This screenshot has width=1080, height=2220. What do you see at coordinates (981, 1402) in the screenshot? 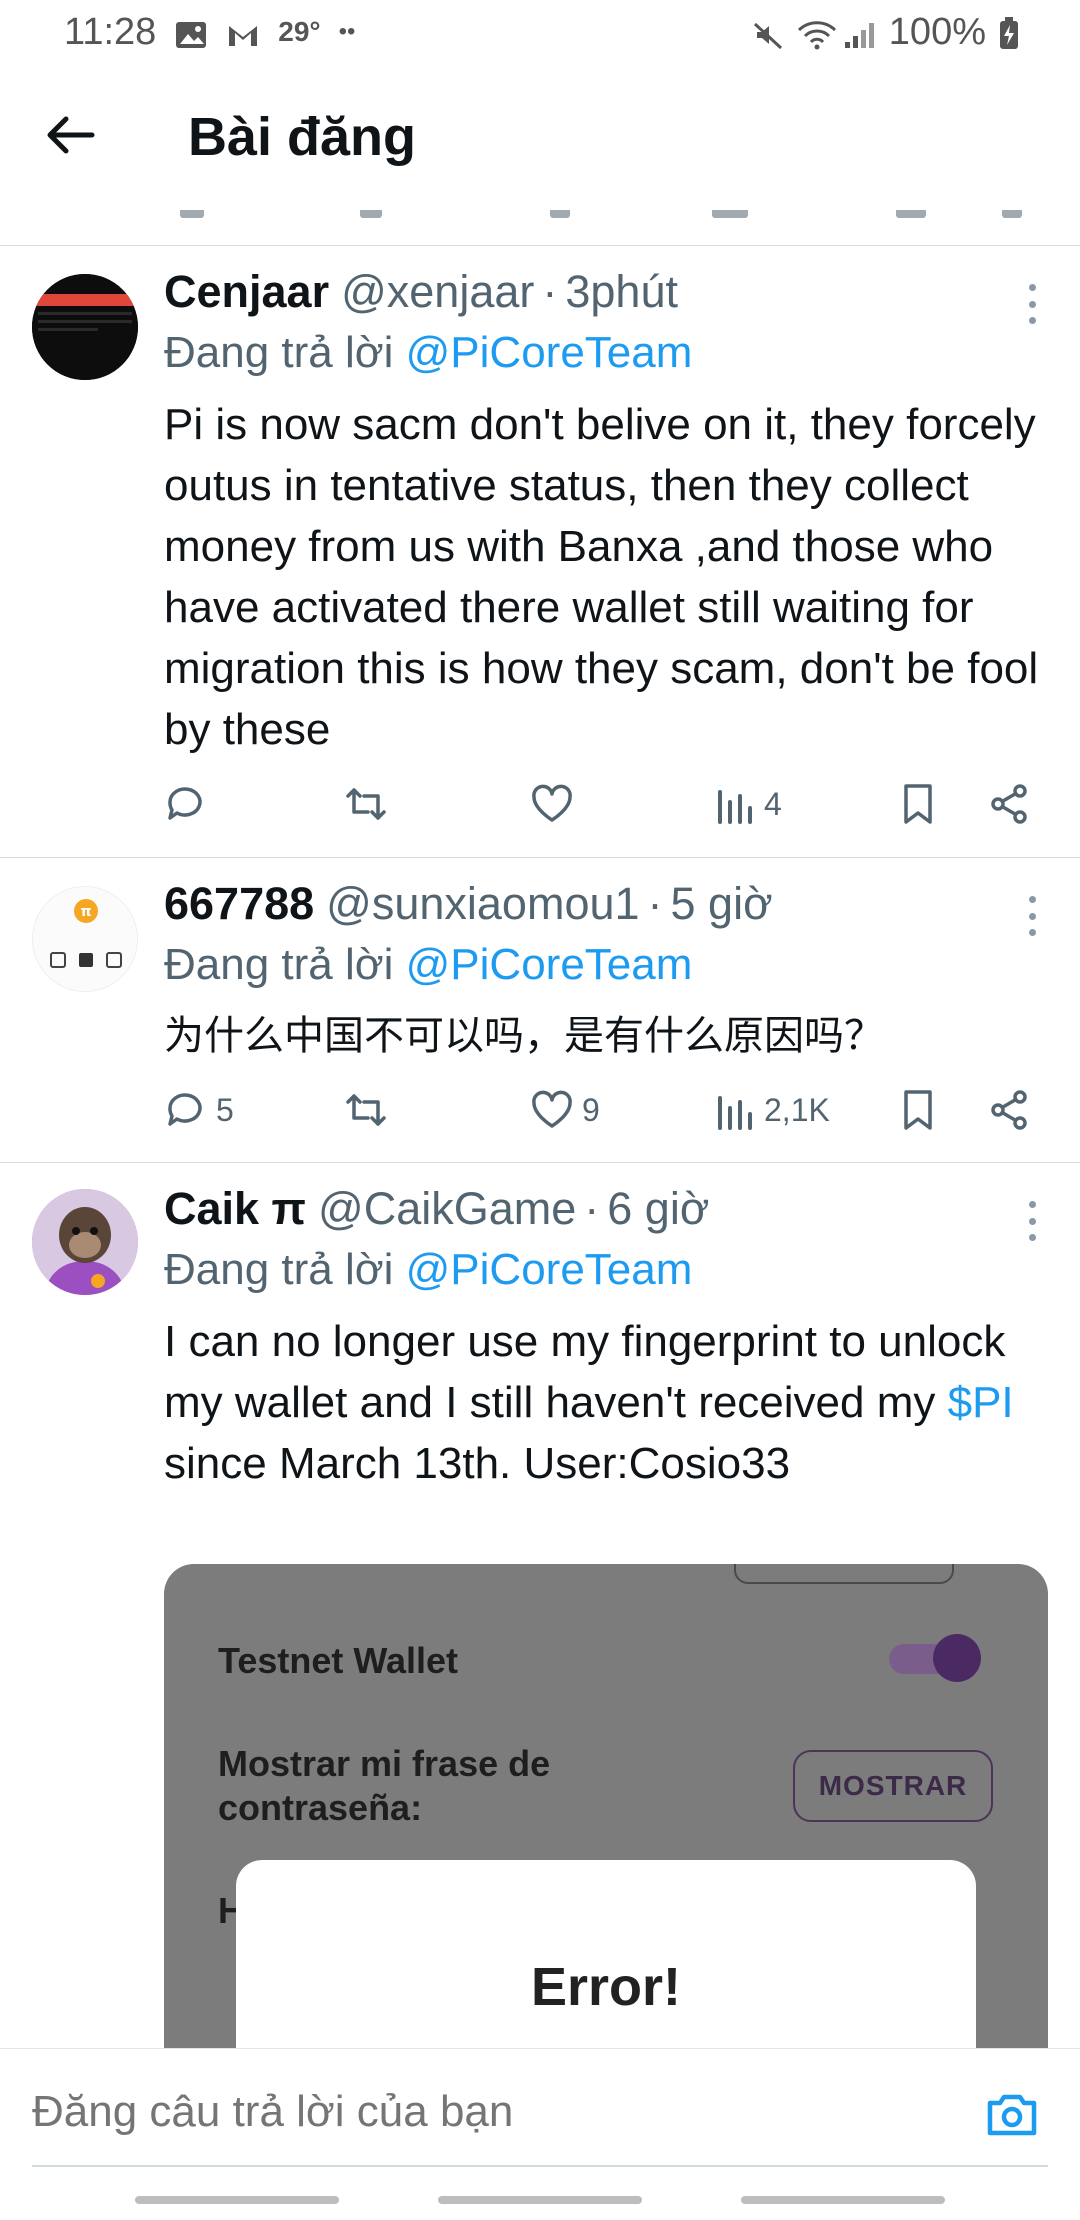
I see `cashtag-link: $PI` at bounding box center [981, 1402].